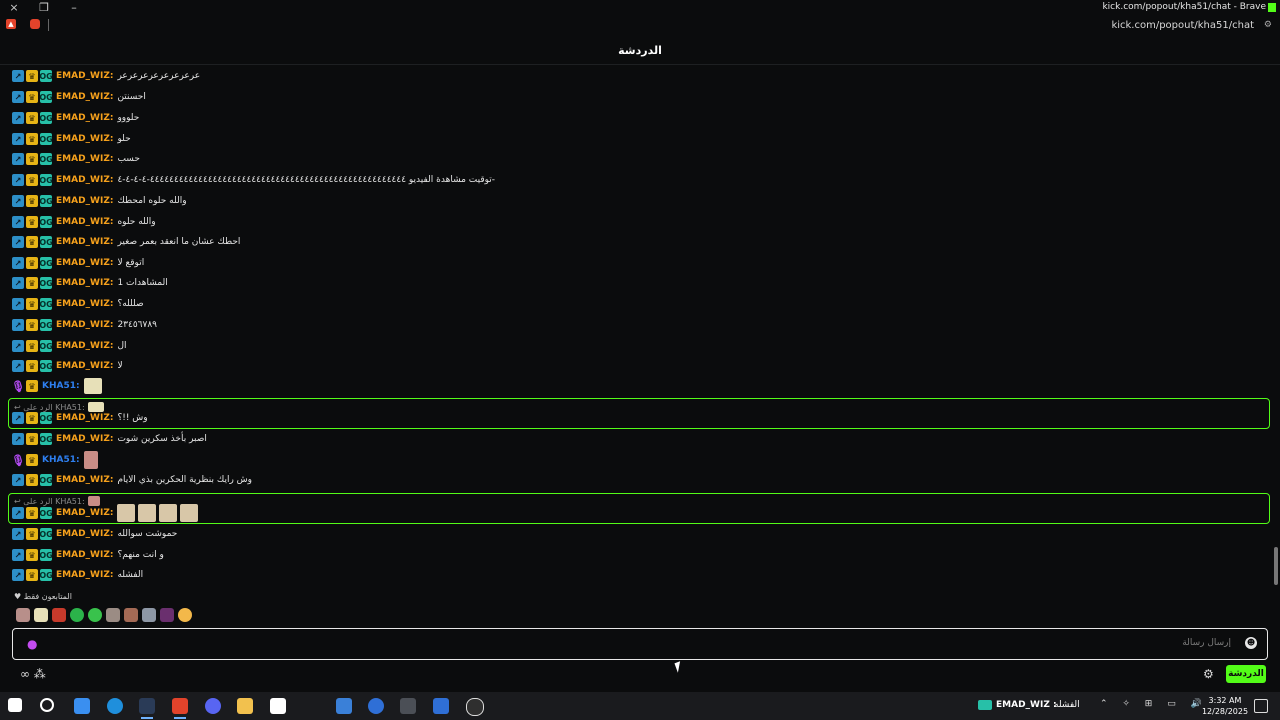 The image size is (1280, 720). I want to click on chat-message: ↗ ♛ OG EMAD_WIZ: ال, so click(69, 346).